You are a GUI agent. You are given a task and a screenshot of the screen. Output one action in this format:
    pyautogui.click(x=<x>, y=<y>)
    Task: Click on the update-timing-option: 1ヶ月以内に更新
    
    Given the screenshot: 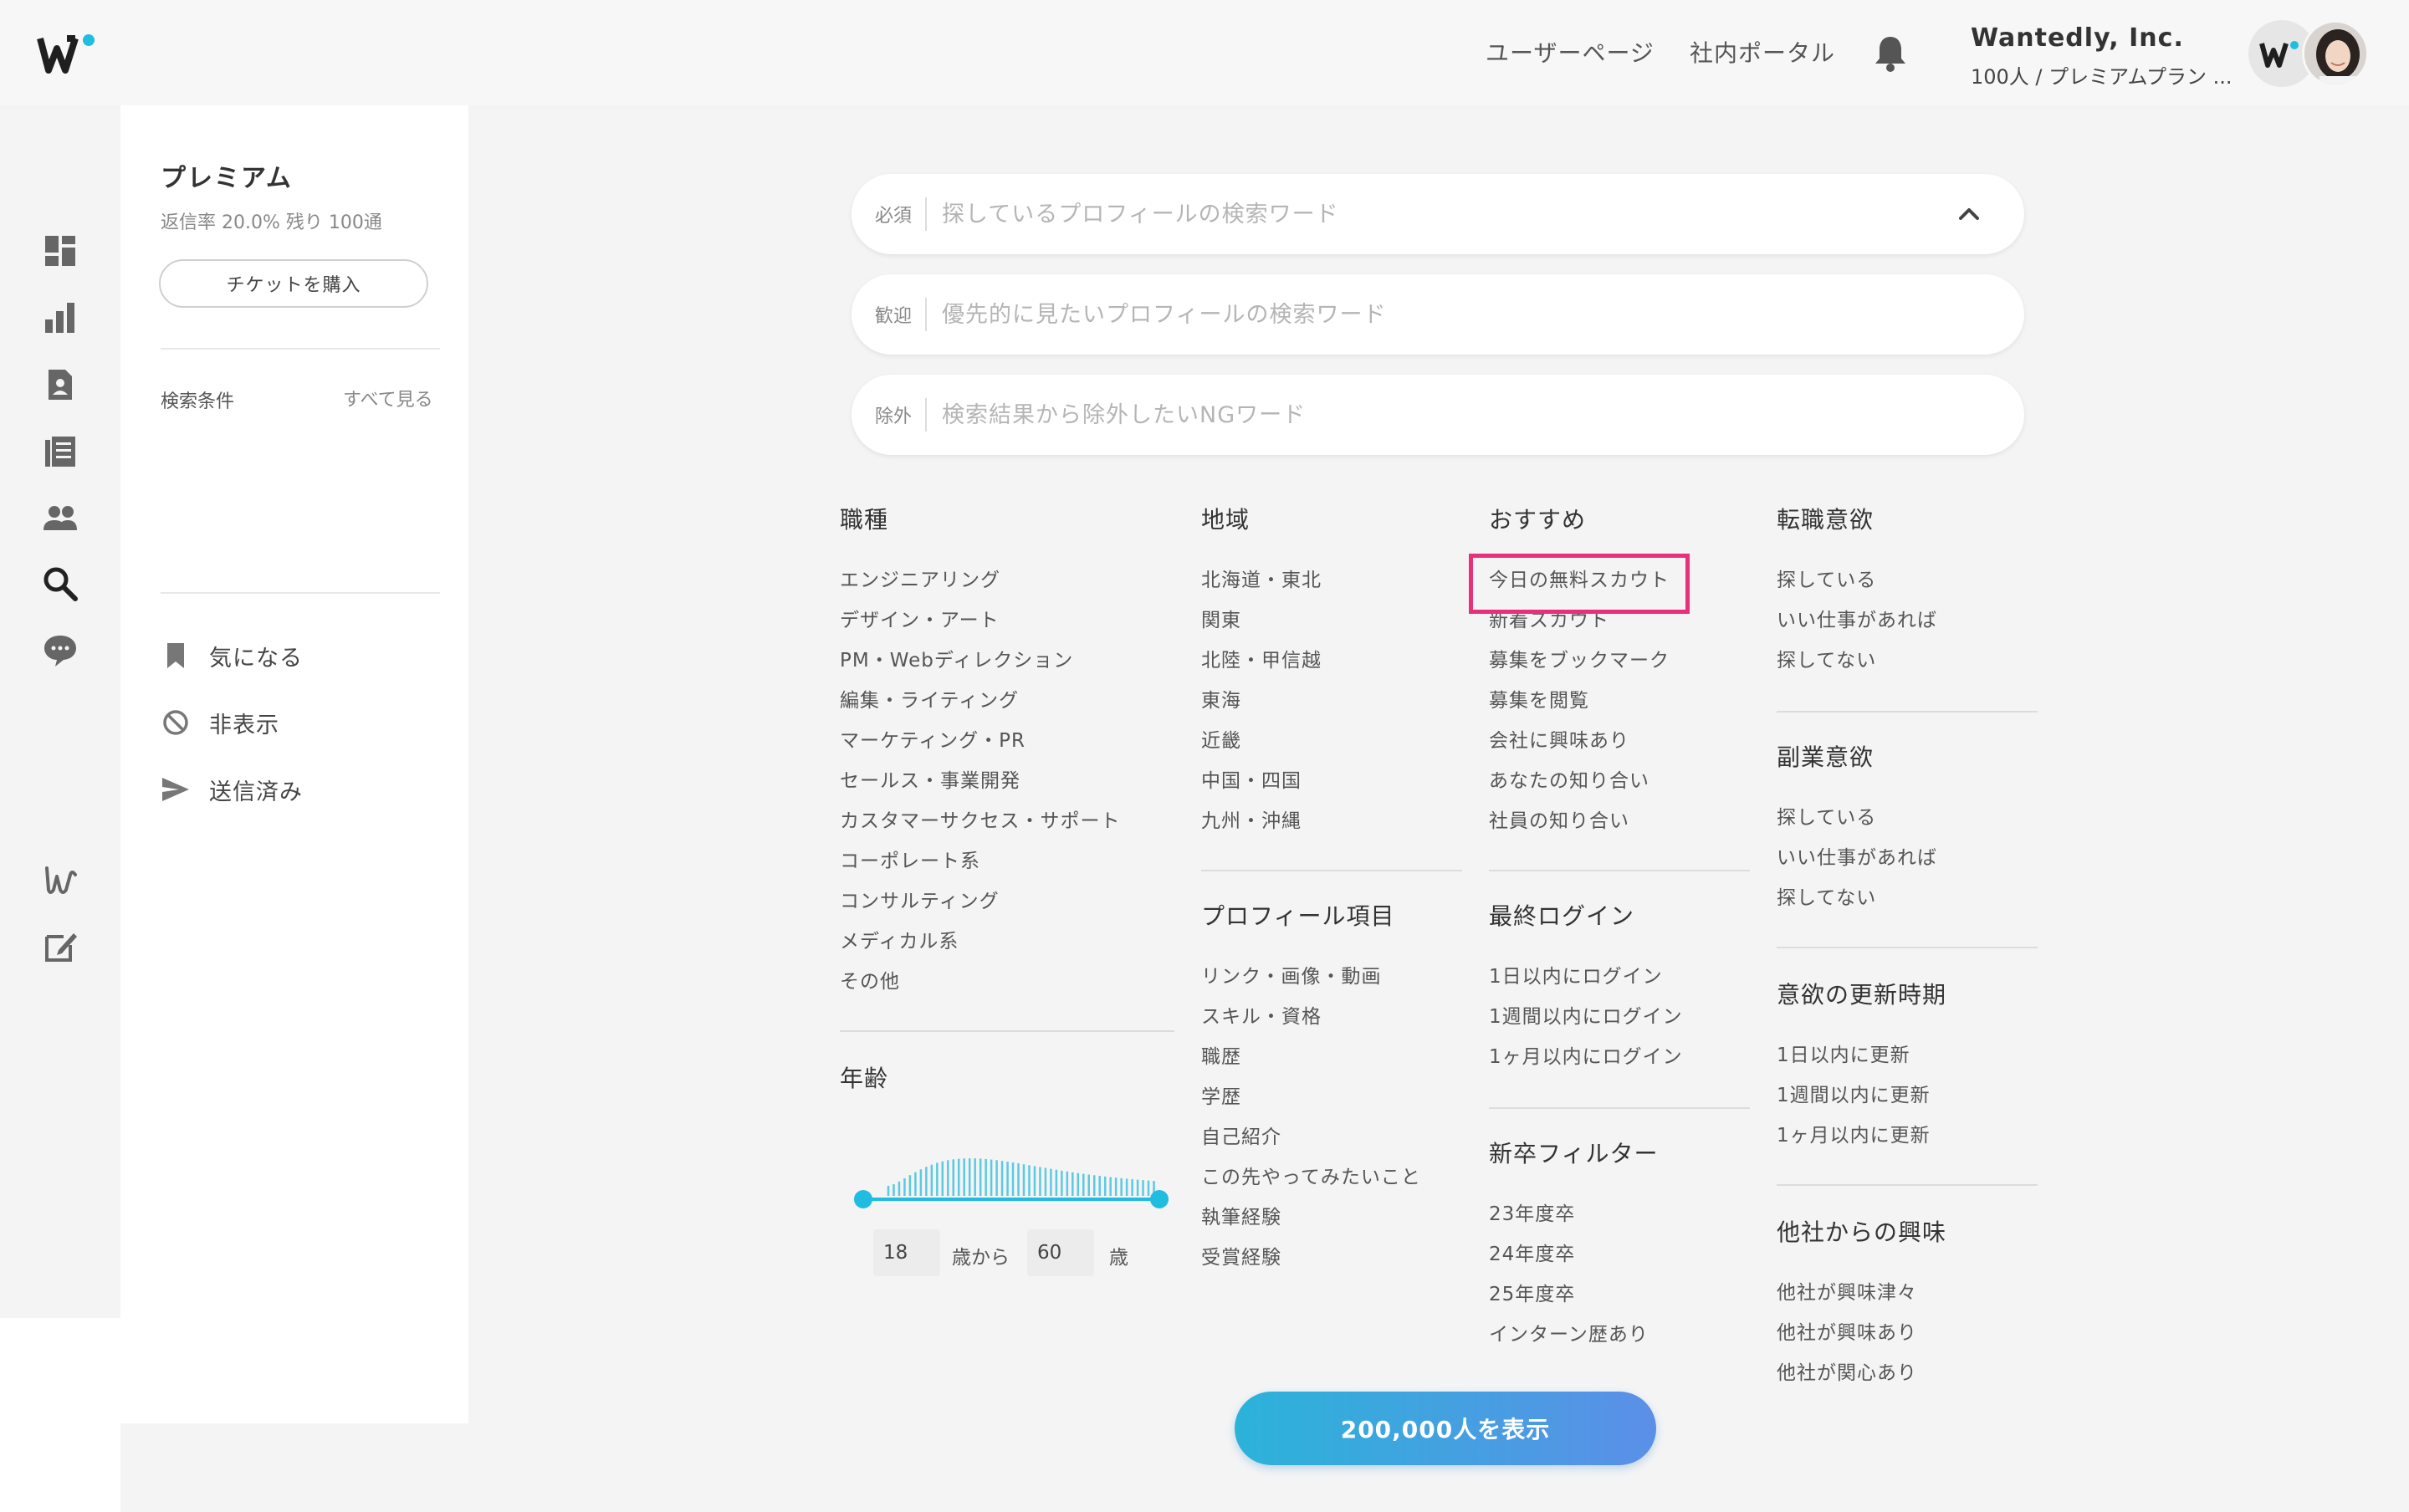 What is the action you would take?
    pyautogui.click(x=1907, y=1136)
    